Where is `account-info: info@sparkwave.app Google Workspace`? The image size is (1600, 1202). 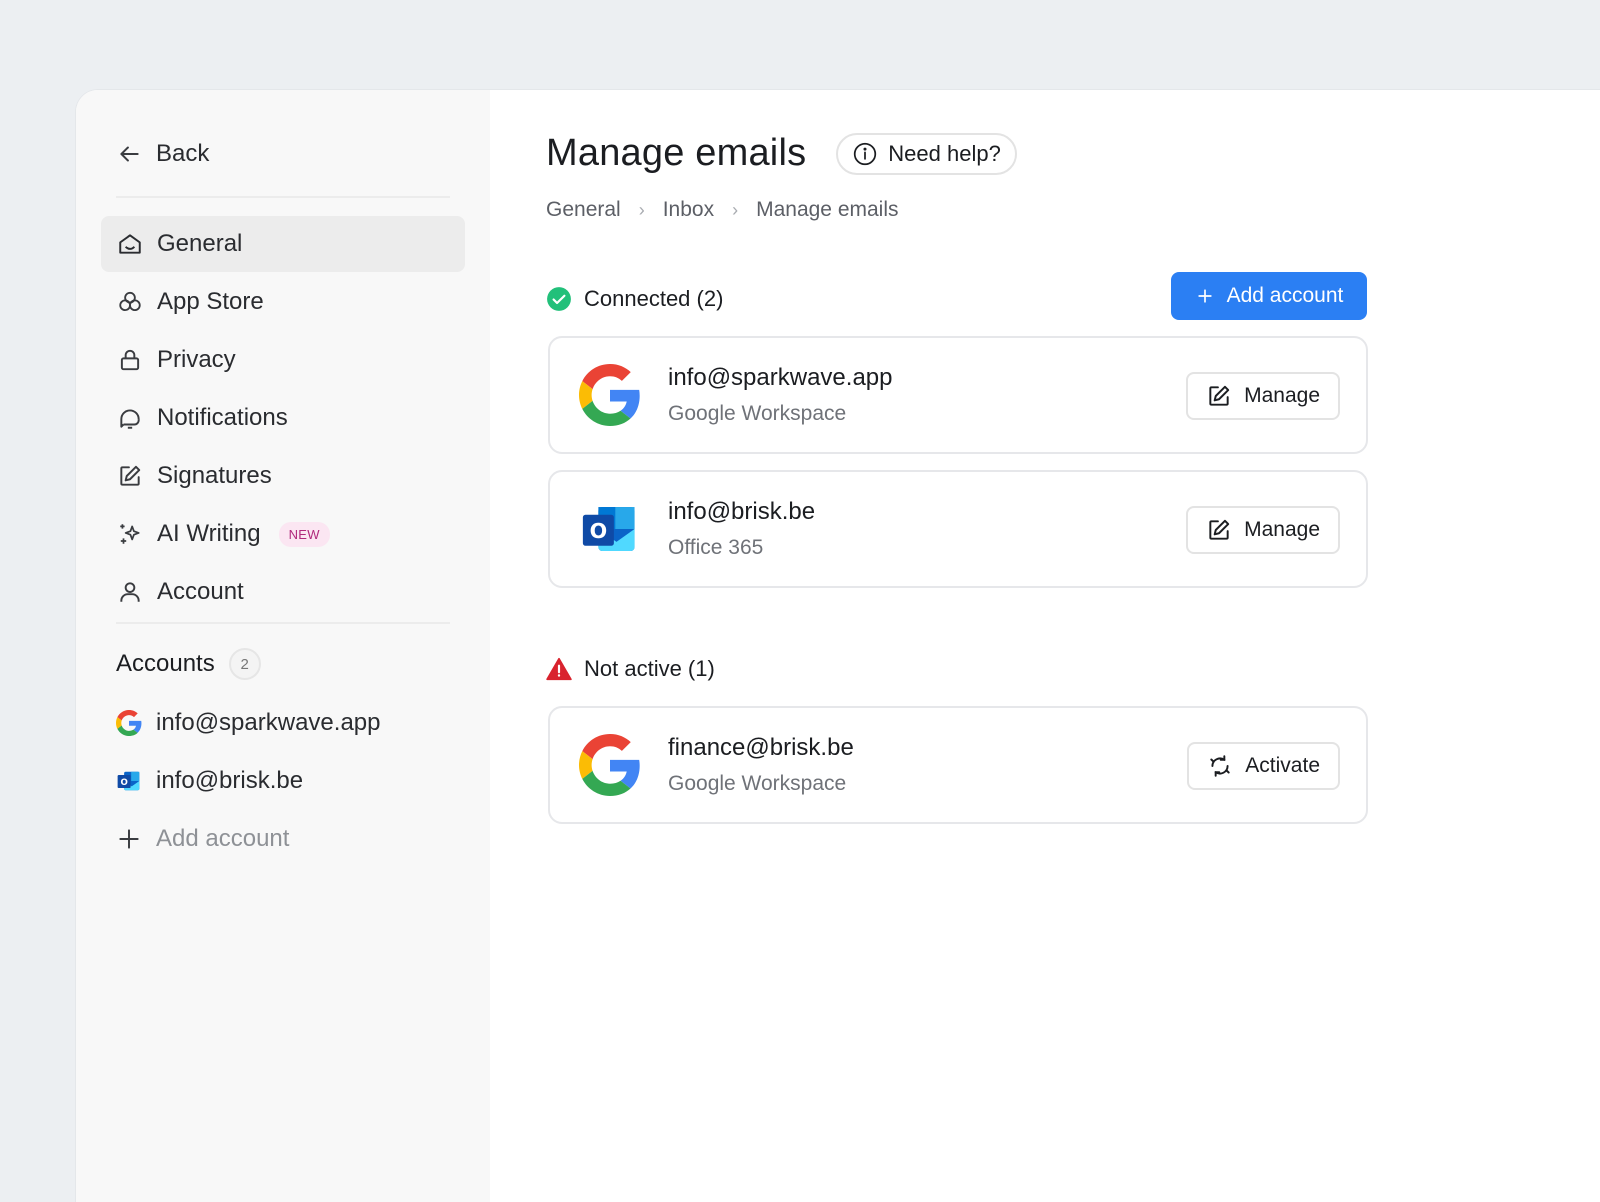 account-info: info@sparkwave.app Google Workspace is located at coordinates (780, 395).